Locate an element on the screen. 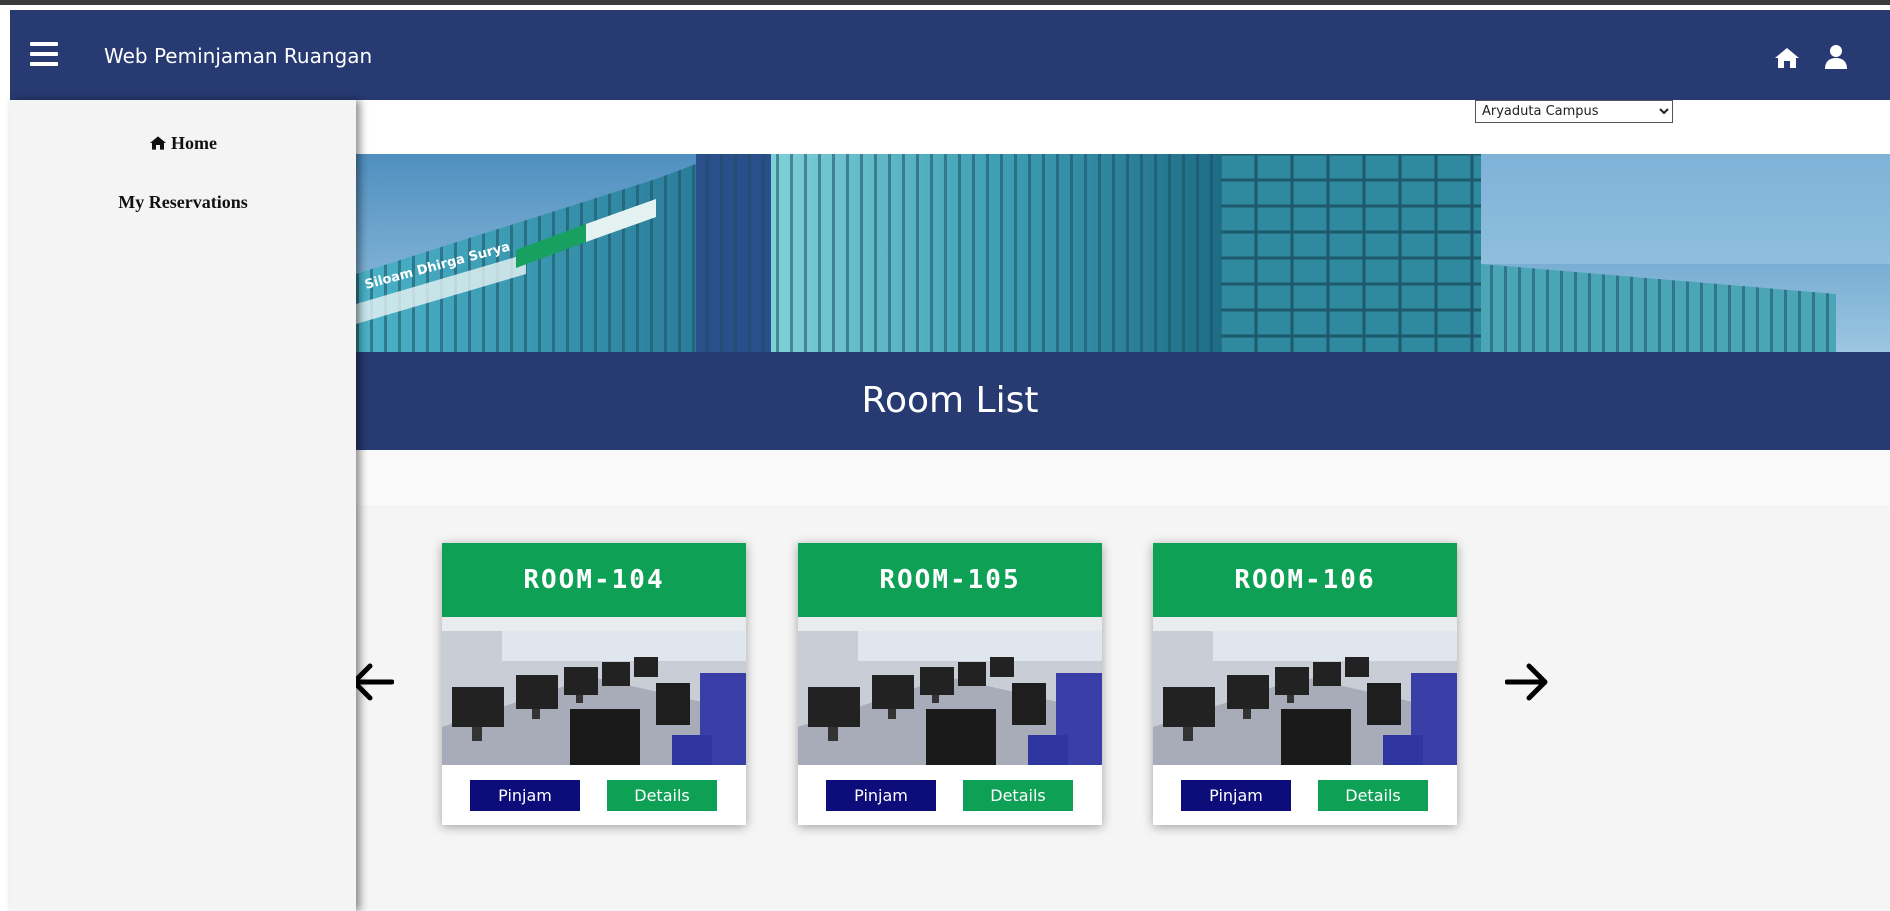  left-gutter is located at coordinates (5, 458).